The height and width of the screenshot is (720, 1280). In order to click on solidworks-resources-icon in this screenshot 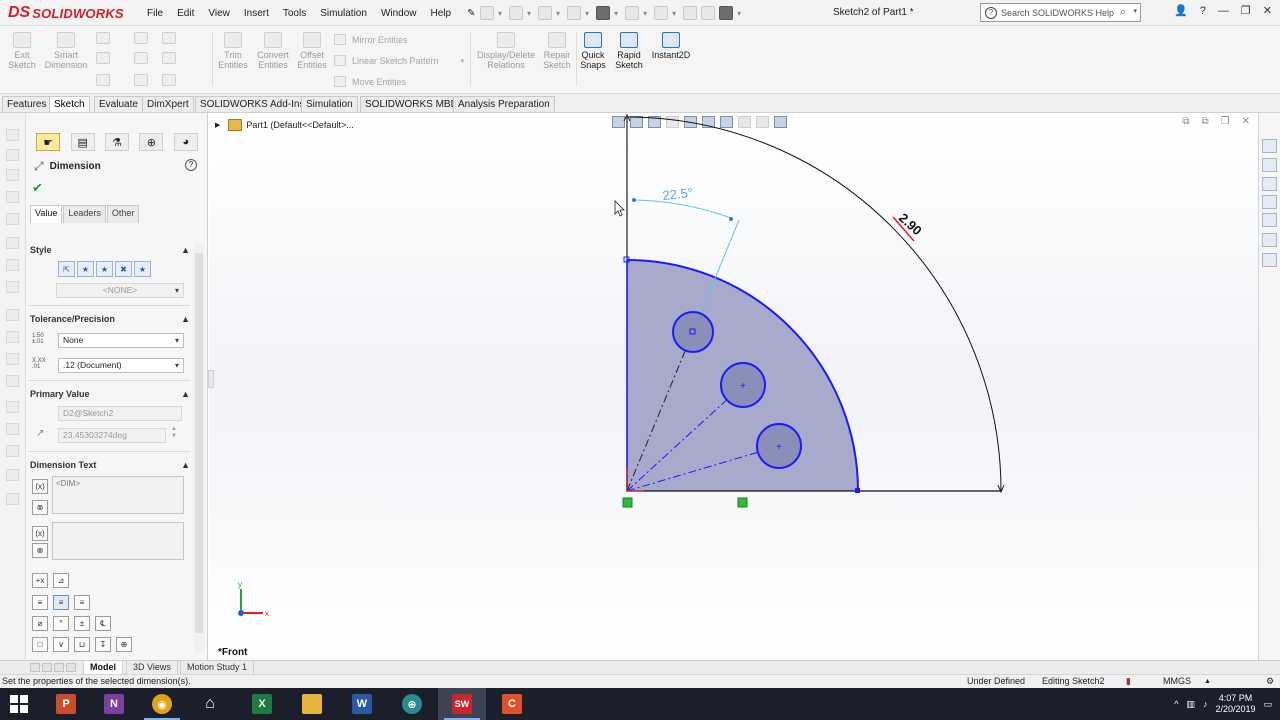, I will do `click(1269, 146)`.